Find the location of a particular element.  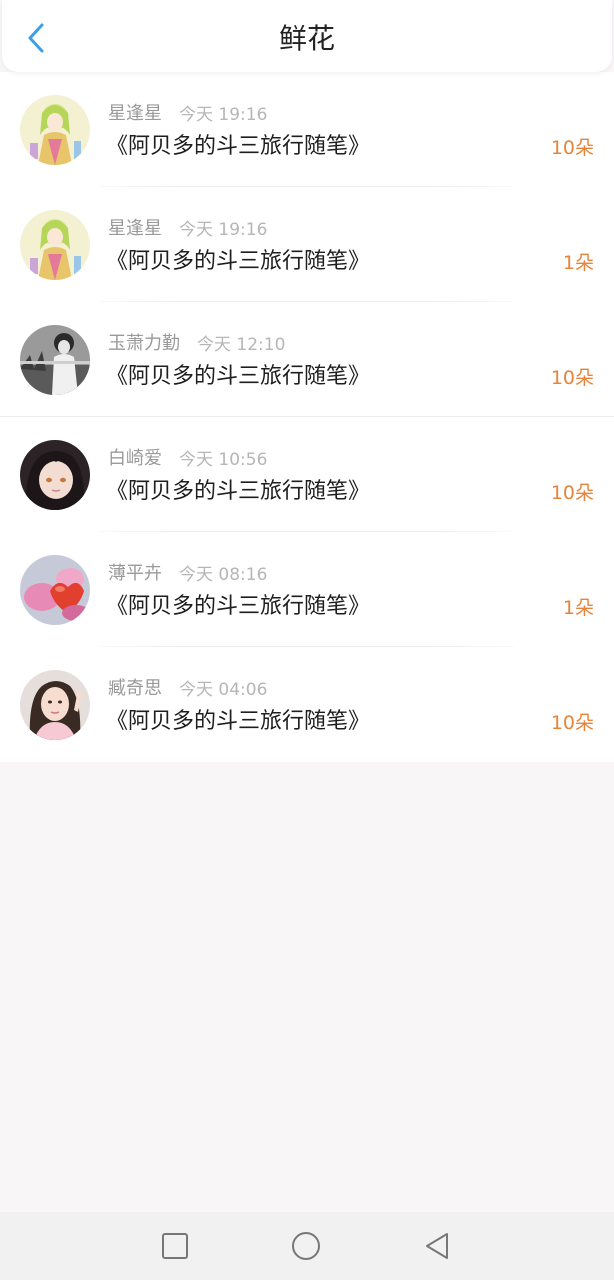

row-meta: 玉萧力勤 今天 12:10 is located at coordinates (197, 342).